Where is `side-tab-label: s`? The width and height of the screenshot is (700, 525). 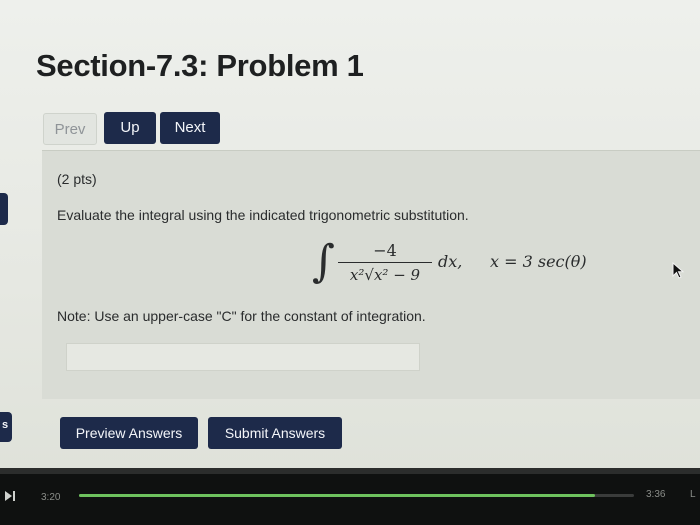
side-tab-label: s is located at coordinates (5, 425).